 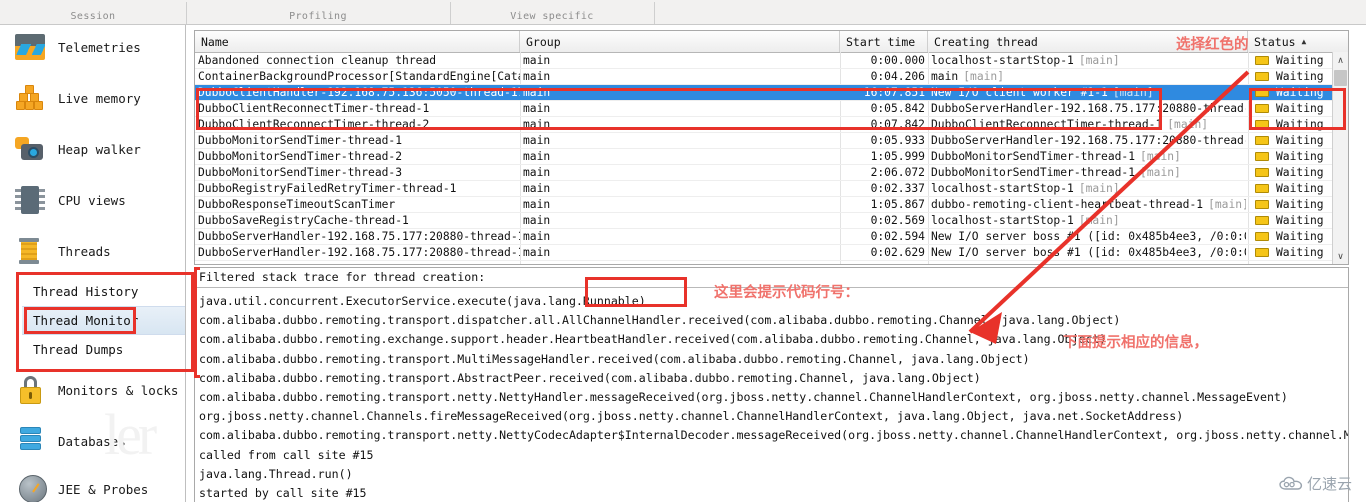 I want to click on table-vertical-scrollbar: ∧ ∨, so click(x=1340, y=158).